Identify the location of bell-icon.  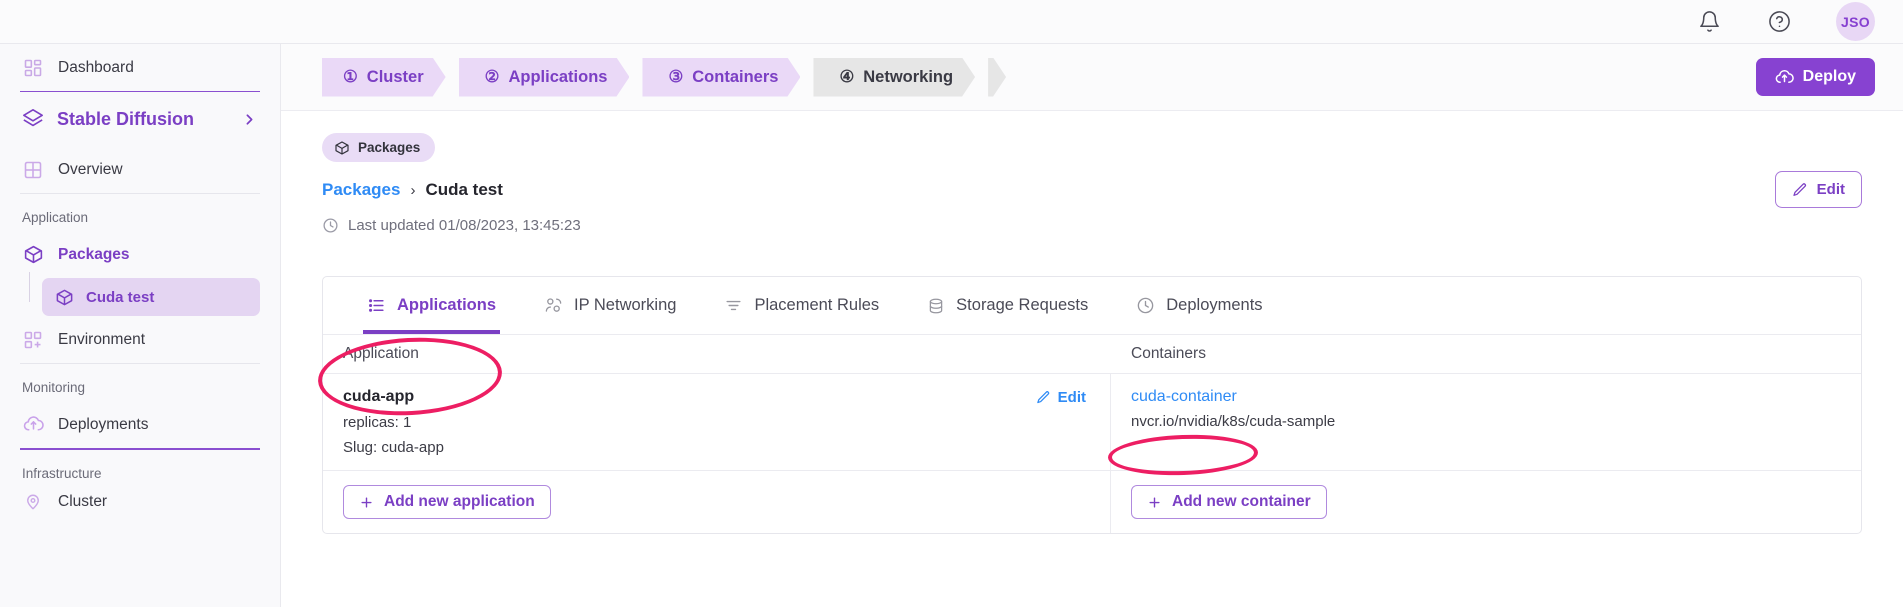
(1709, 22).